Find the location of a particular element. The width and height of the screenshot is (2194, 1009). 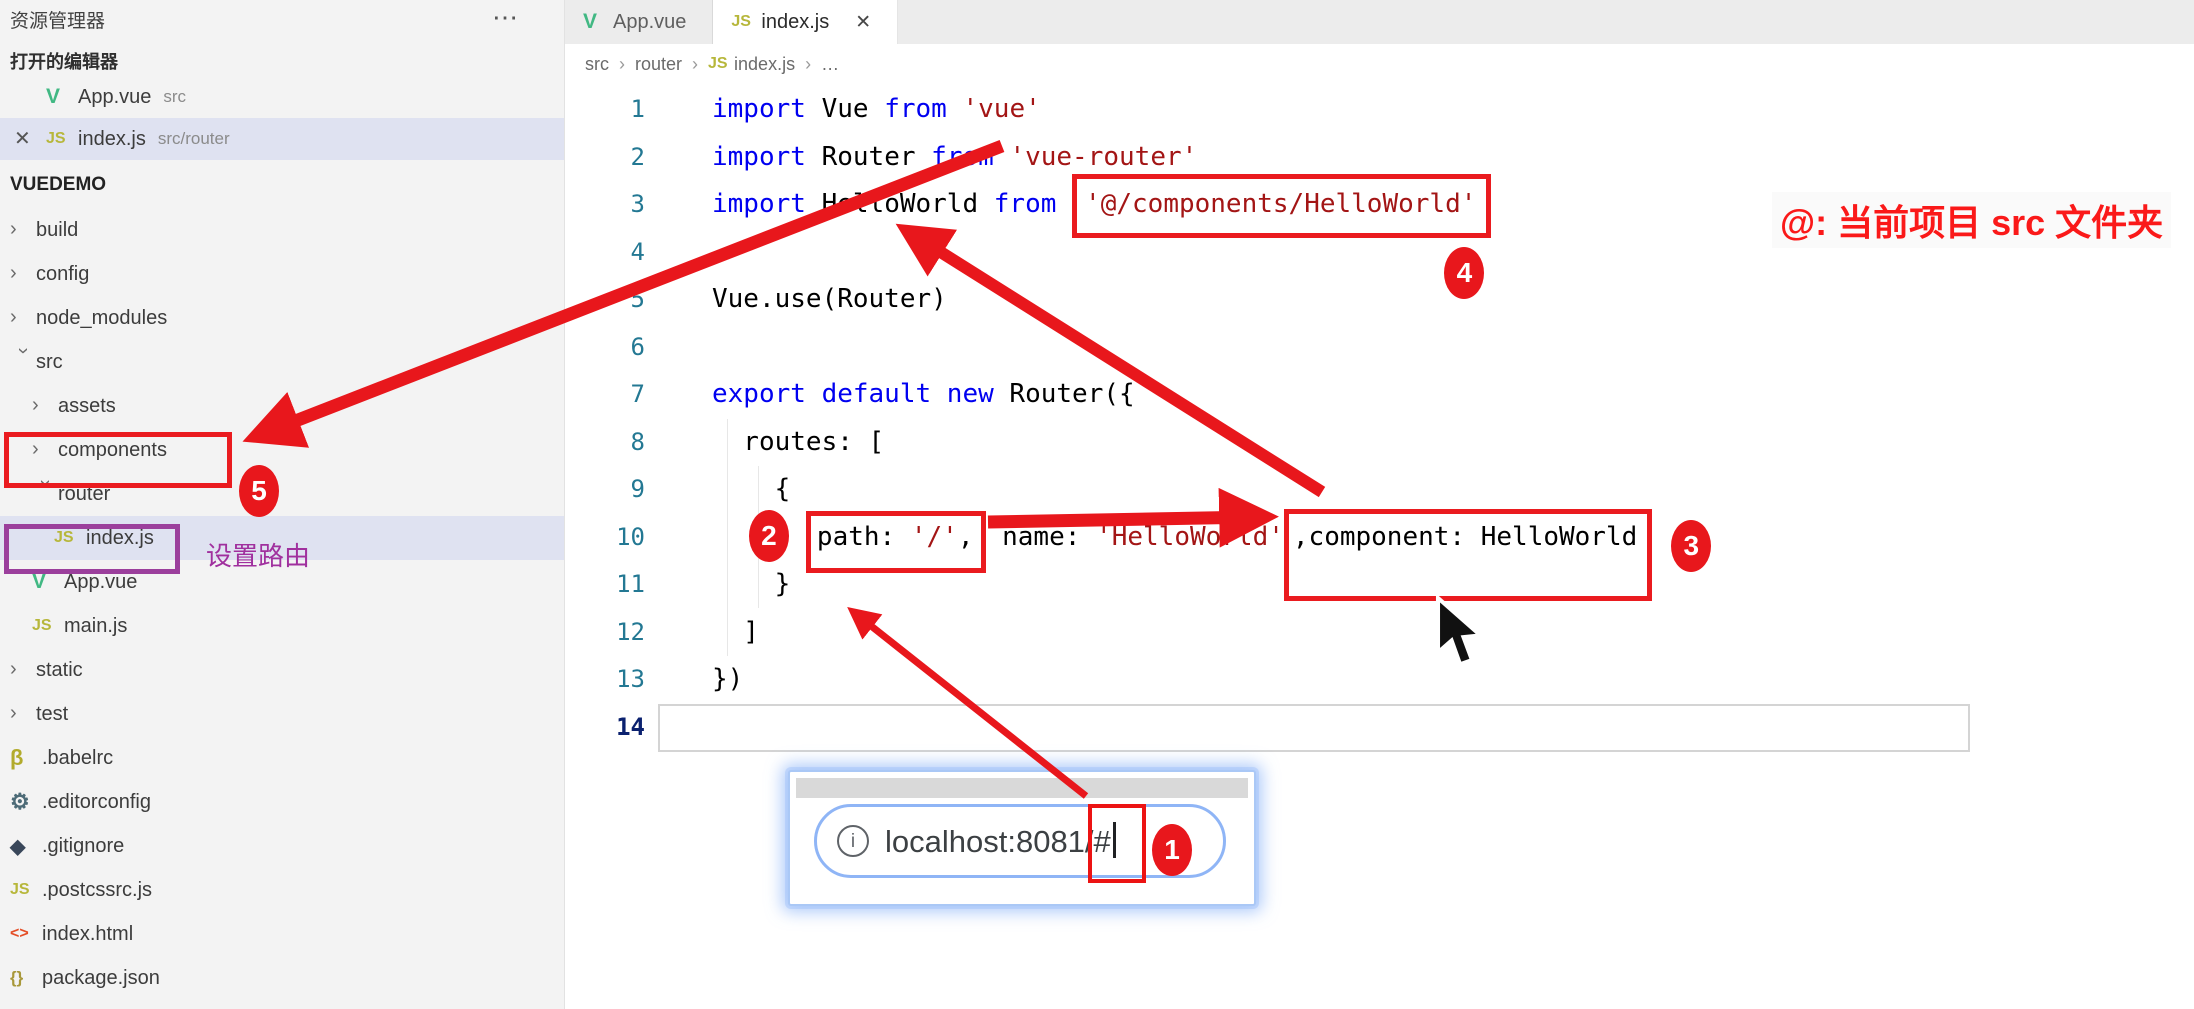

tree-item-label: .babelrc is located at coordinates (78, 757).